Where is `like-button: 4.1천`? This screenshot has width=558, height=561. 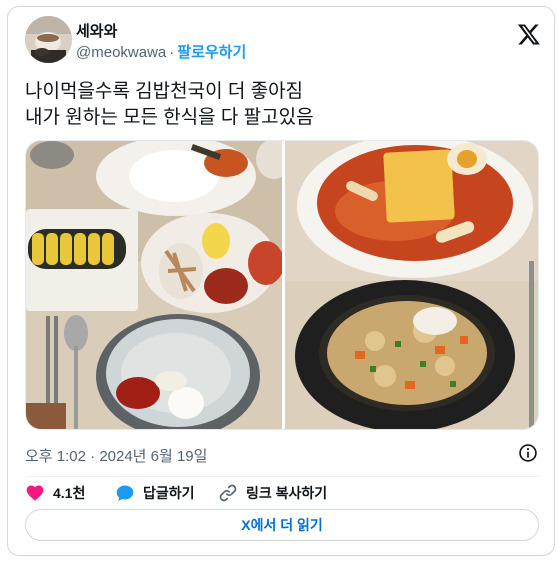 like-button: 4.1천 is located at coordinates (55, 493).